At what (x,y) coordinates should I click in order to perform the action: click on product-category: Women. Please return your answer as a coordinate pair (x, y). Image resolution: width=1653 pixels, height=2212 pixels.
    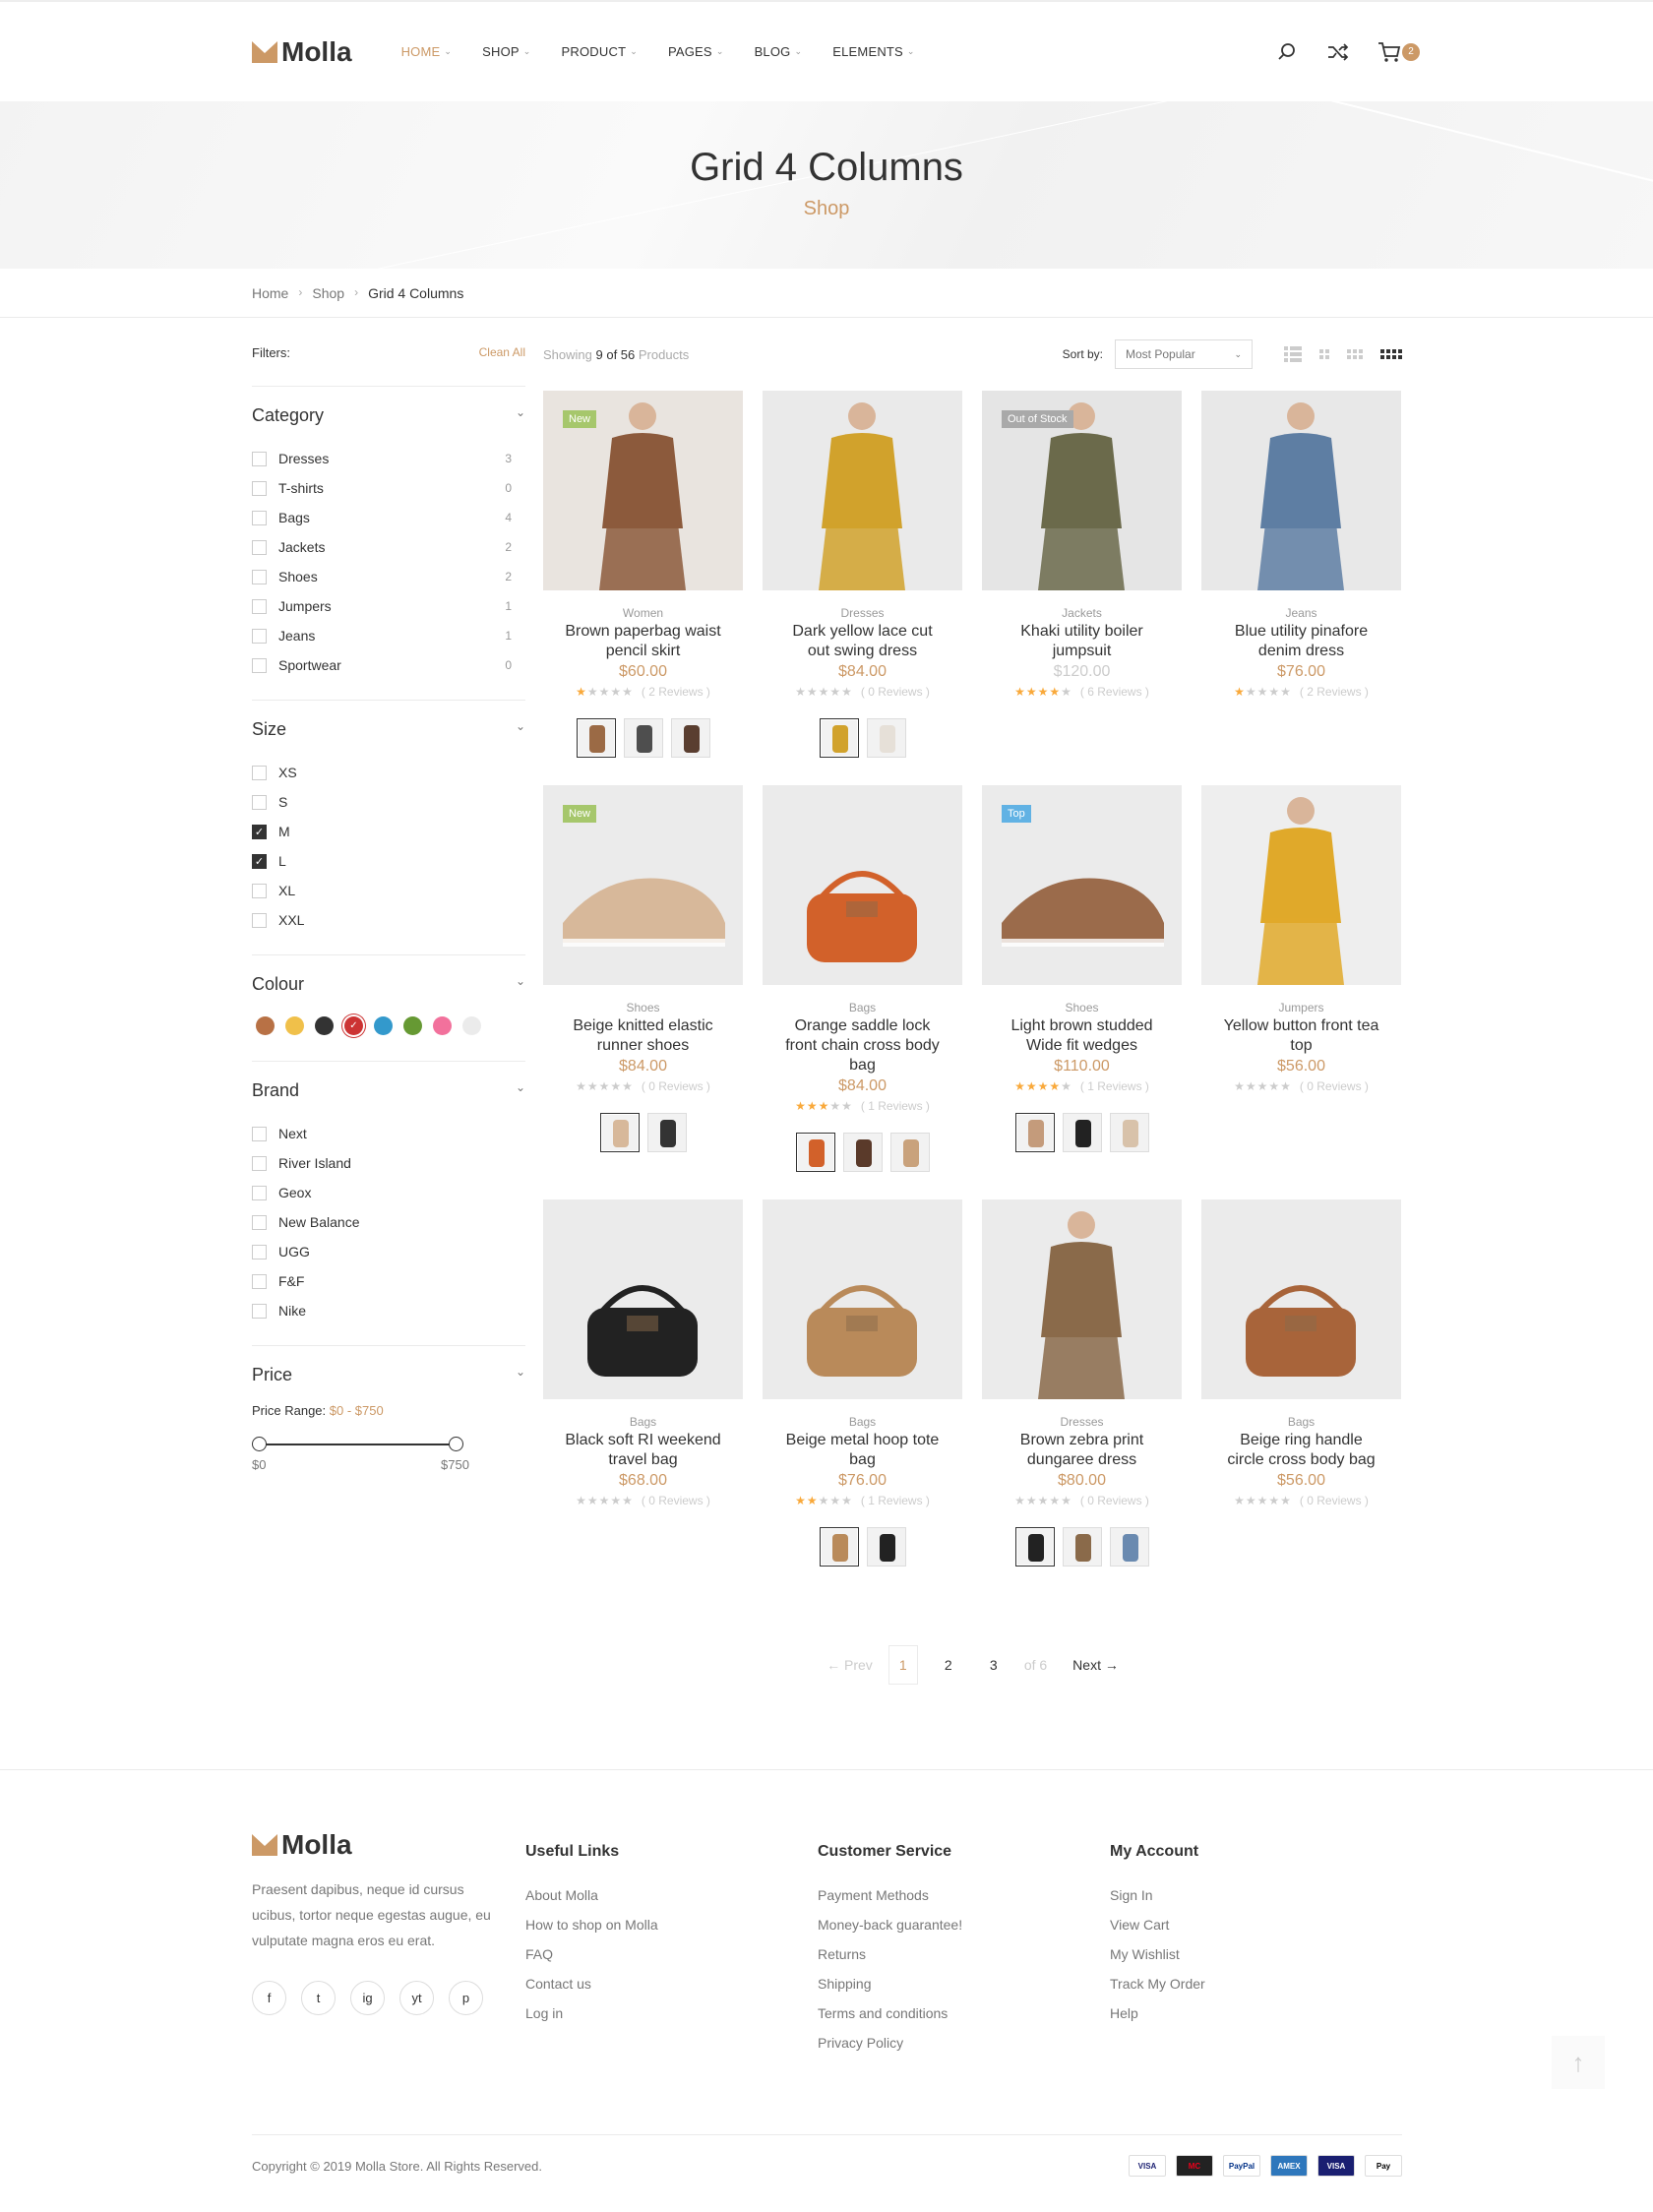
    Looking at the image, I should click on (643, 613).